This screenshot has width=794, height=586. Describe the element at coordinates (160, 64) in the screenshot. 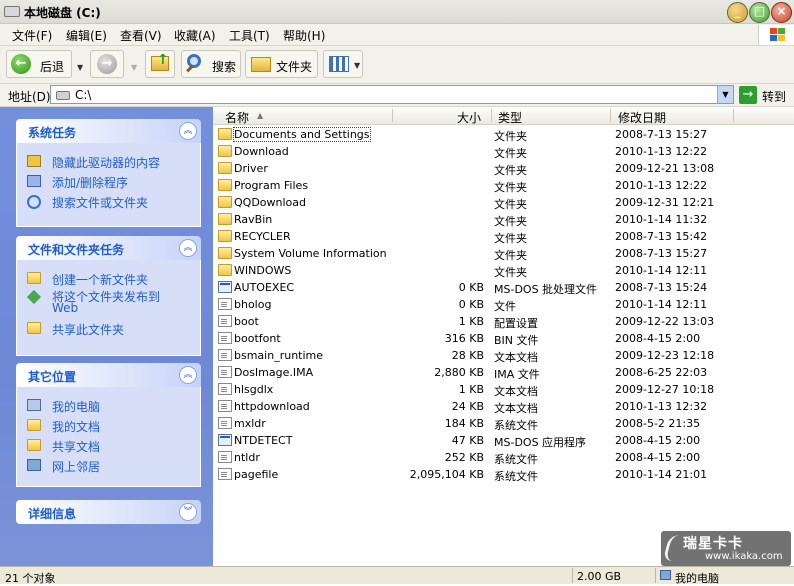

I see `up-folder-button: ↑` at that location.